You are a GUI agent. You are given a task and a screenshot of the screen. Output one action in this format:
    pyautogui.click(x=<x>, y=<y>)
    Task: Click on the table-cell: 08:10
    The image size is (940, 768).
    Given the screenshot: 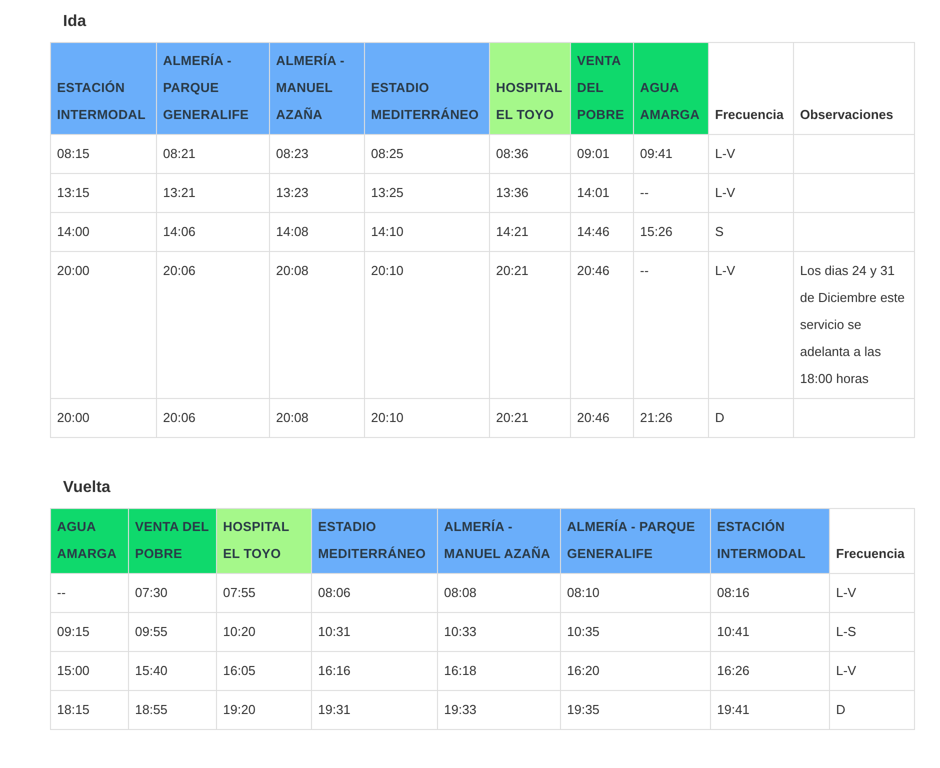 What is the action you would take?
    pyautogui.click(x=635, y=593)
    